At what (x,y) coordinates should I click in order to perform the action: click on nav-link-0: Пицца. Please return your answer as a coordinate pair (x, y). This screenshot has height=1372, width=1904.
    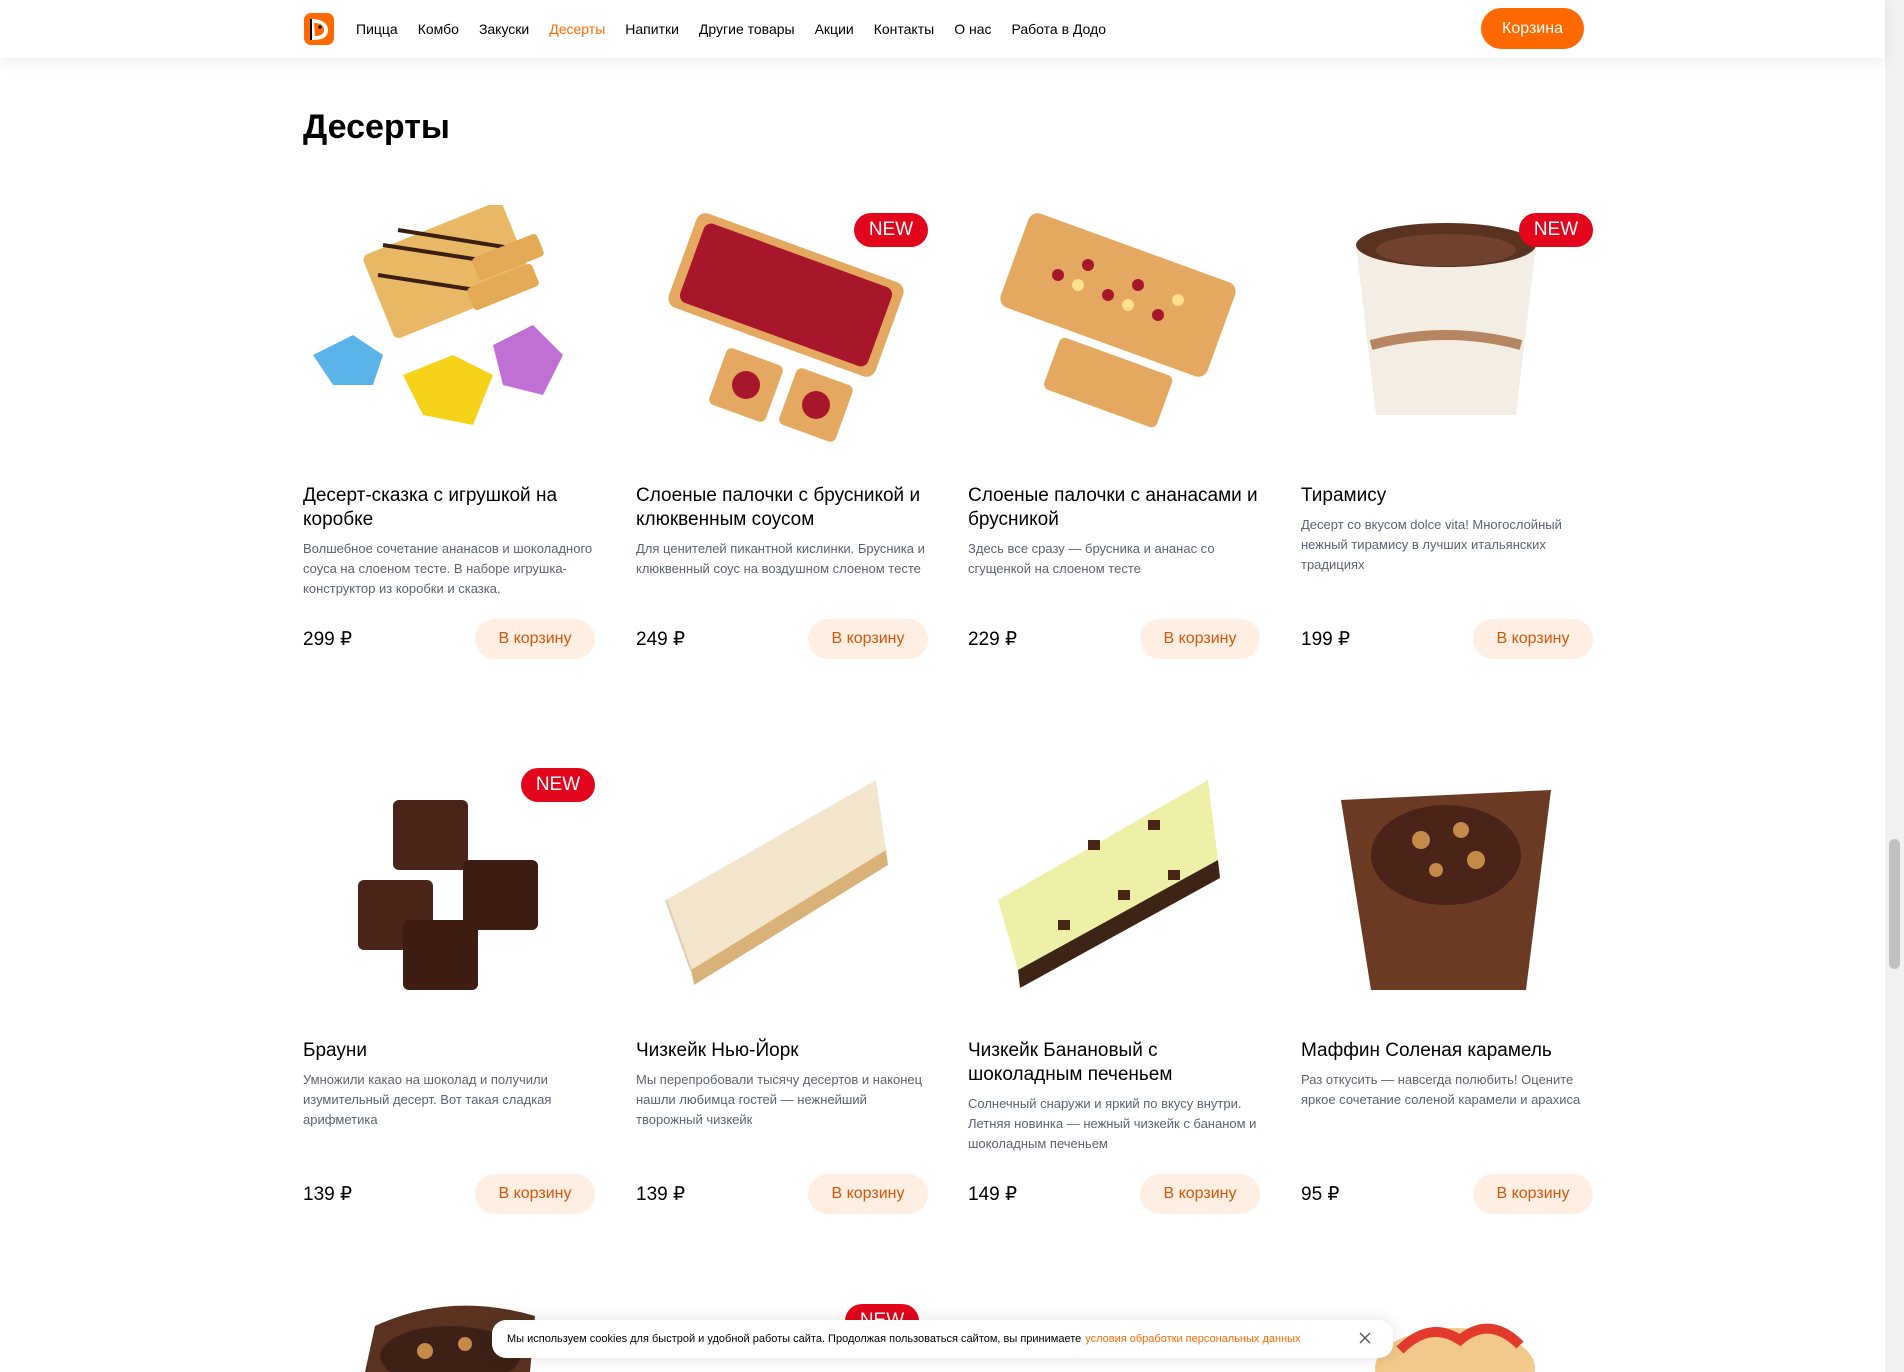
    Looking at the image, I should click on (377, 29).